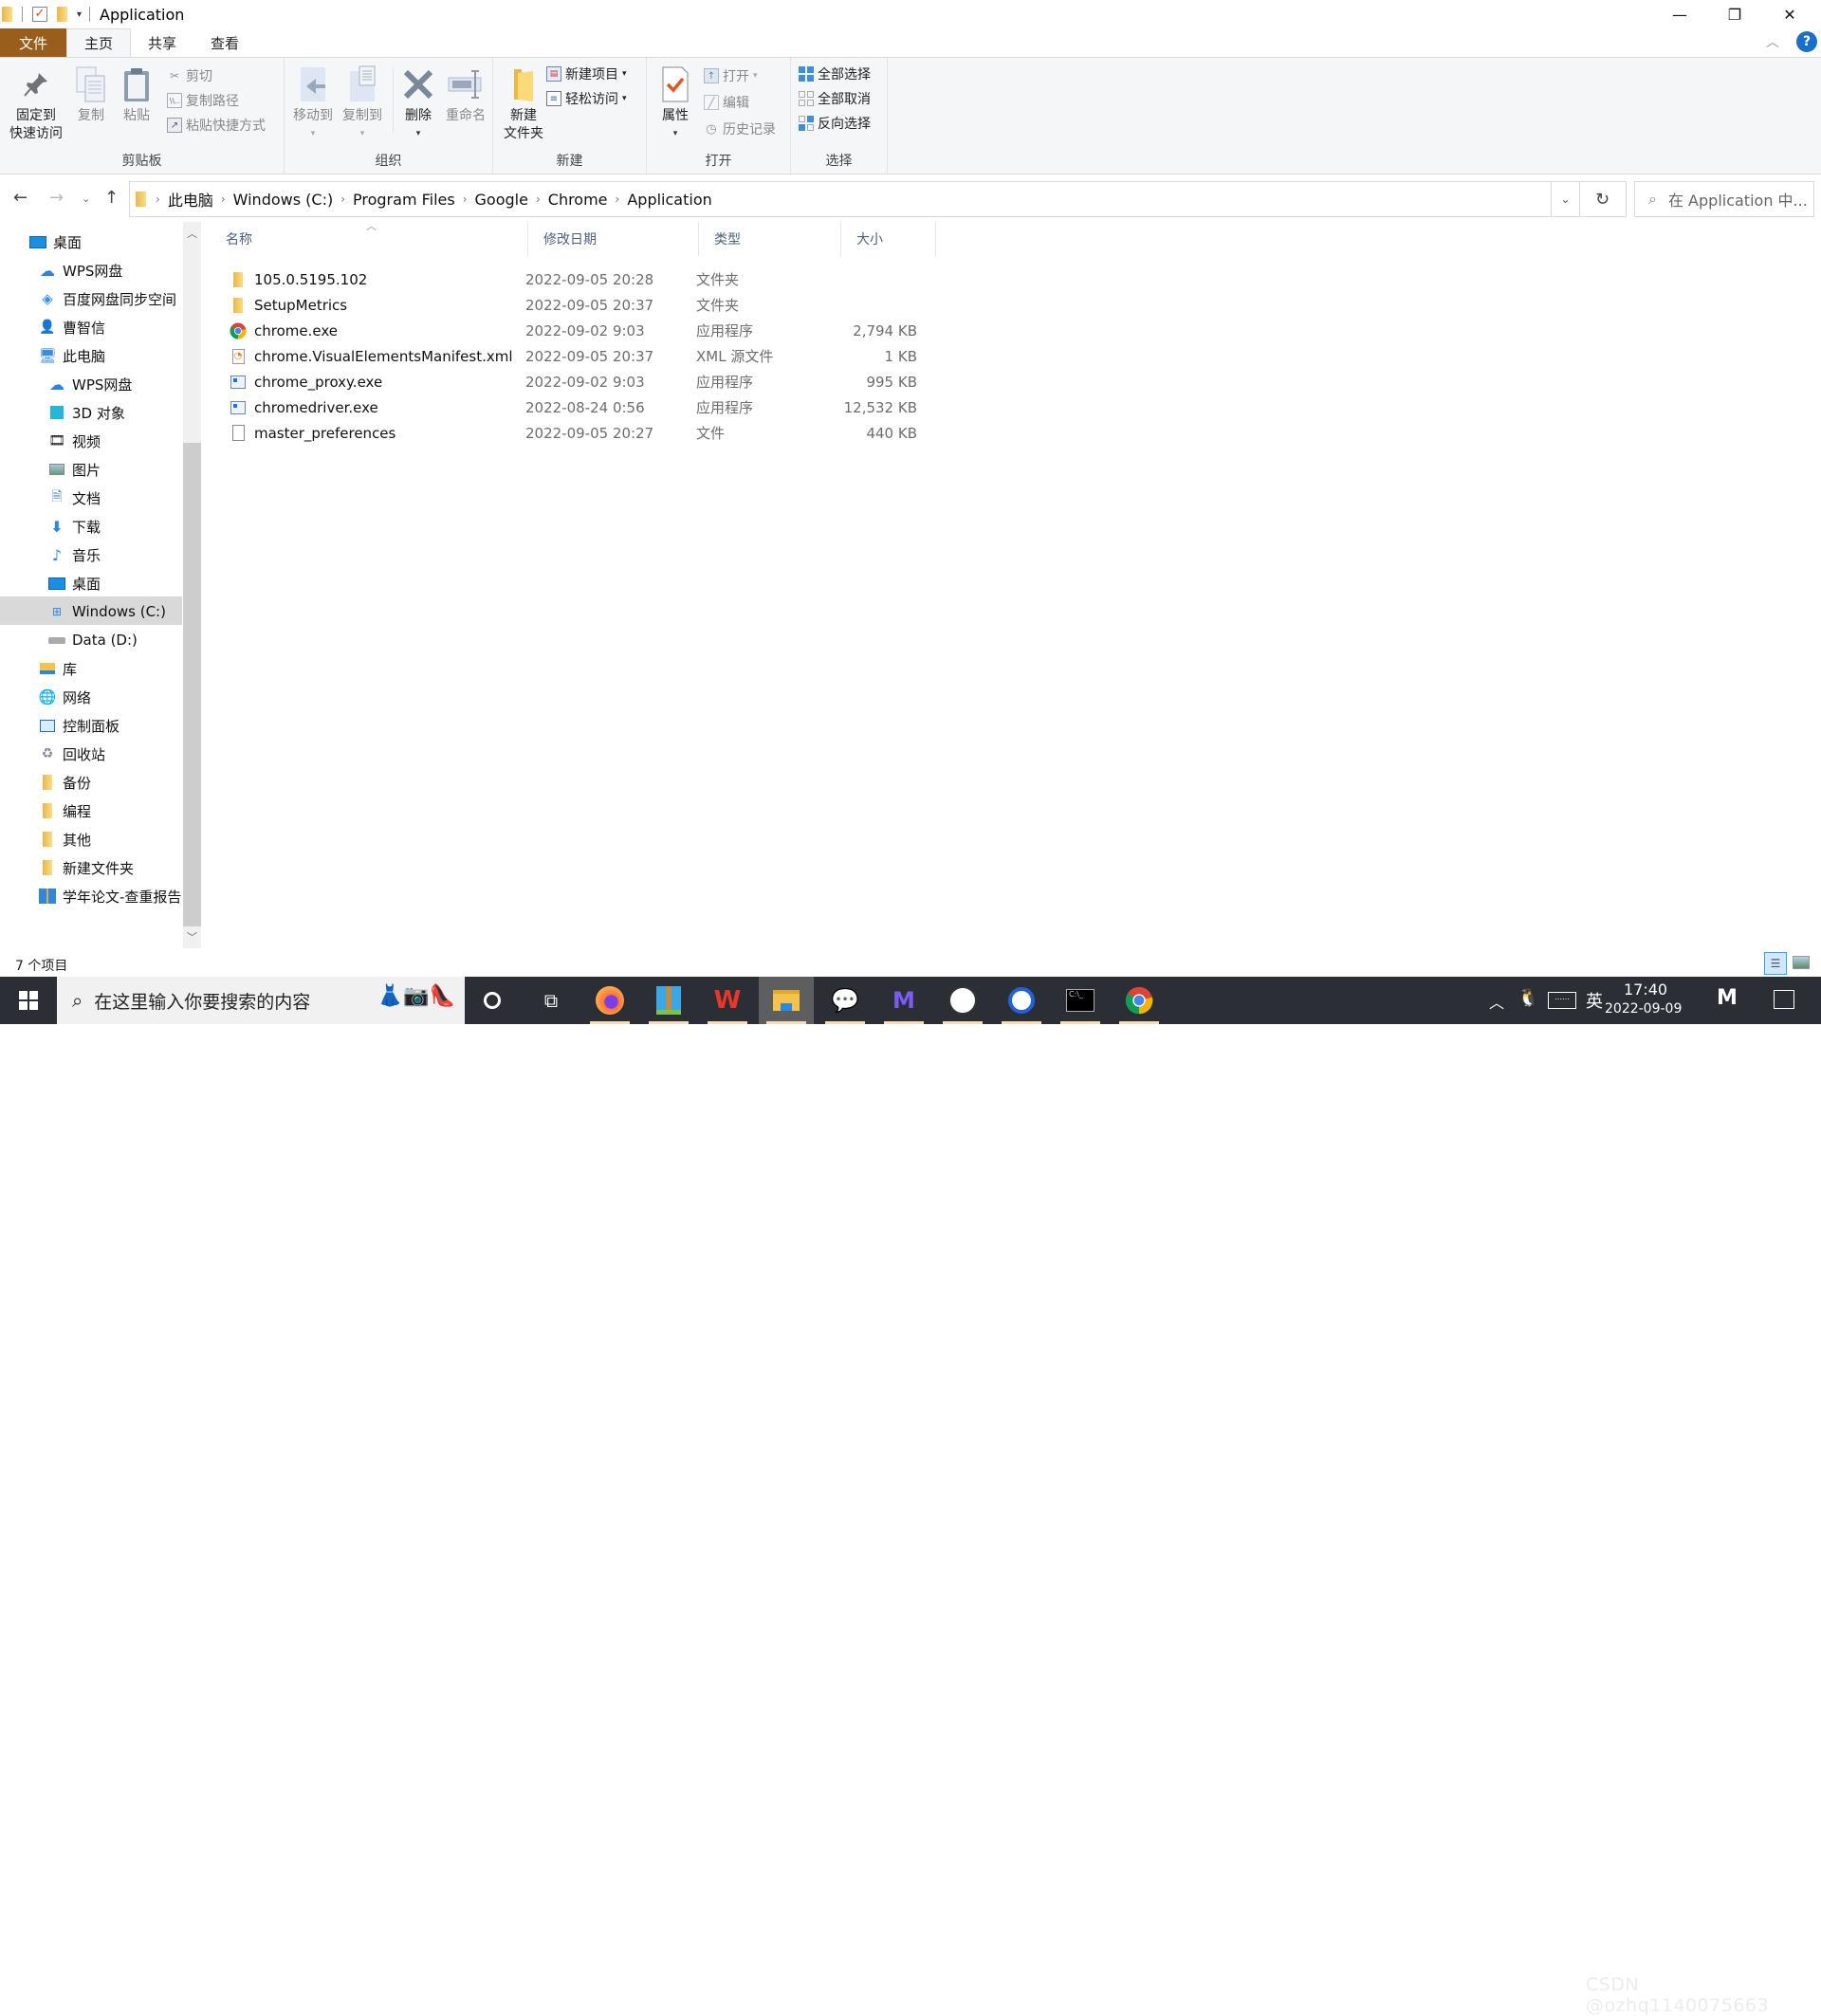  What do you see at coordinates (1789, 14) in the screenshot?
I see `close-button: ✕` at bounding box center [1789, 14].